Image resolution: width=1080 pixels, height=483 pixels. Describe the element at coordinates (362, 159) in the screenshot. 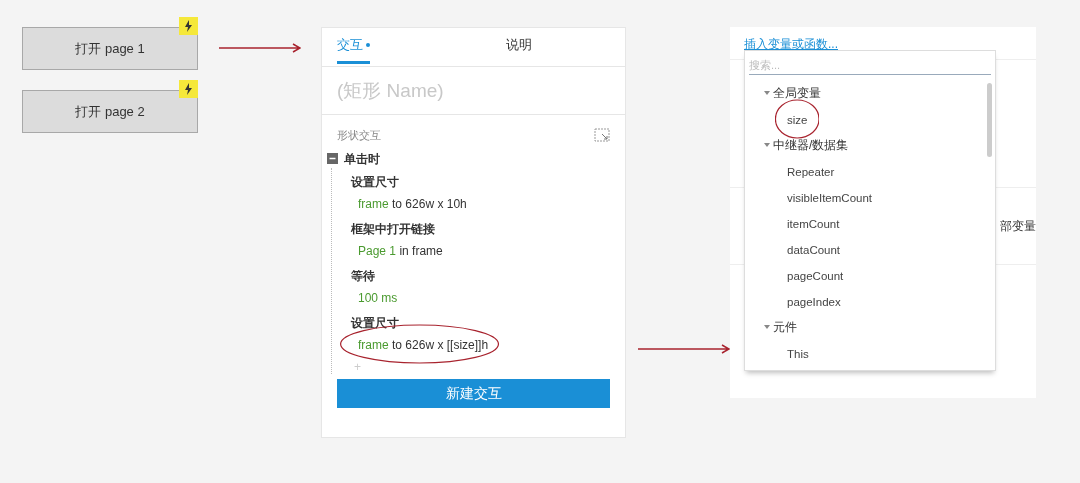

I see `event-label: 单击时` at that location.